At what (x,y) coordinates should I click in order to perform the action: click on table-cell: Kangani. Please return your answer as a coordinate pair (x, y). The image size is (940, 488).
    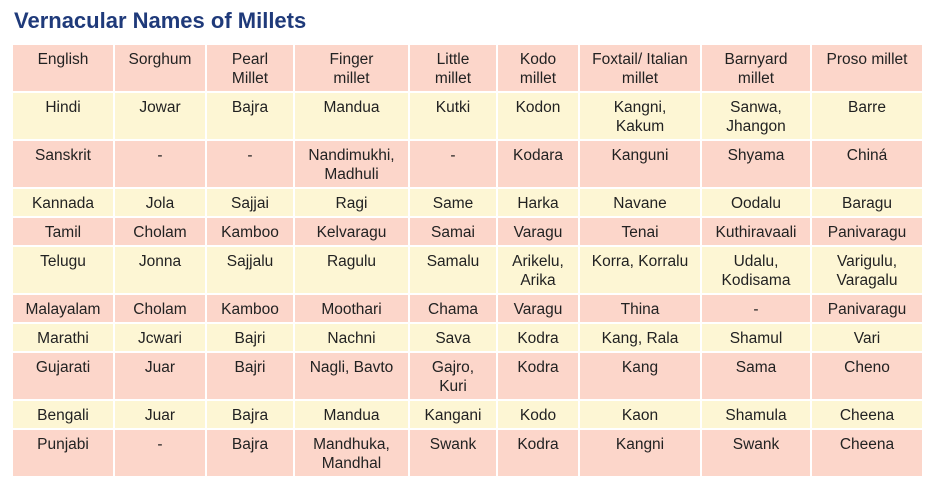
    Looking at the image, I should click on (454, 415).